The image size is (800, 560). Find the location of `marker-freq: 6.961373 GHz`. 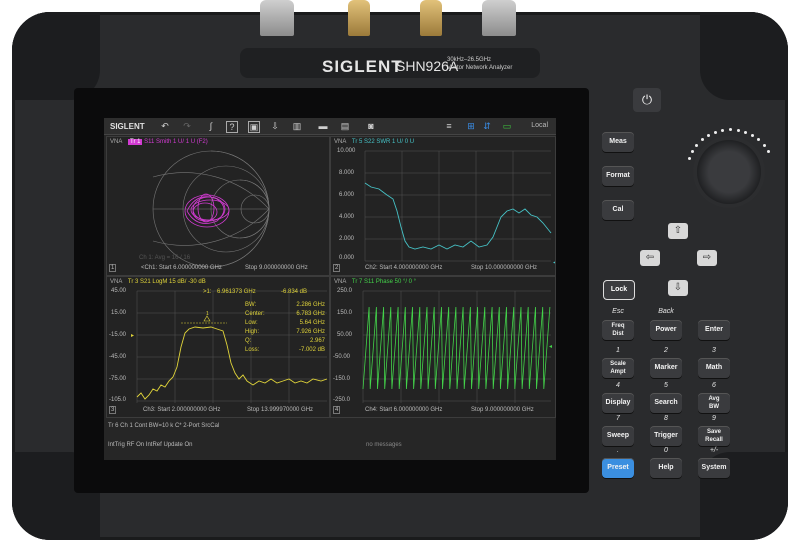

marker-freq: 6.961373 GHz is located at coordinates (236, 292).